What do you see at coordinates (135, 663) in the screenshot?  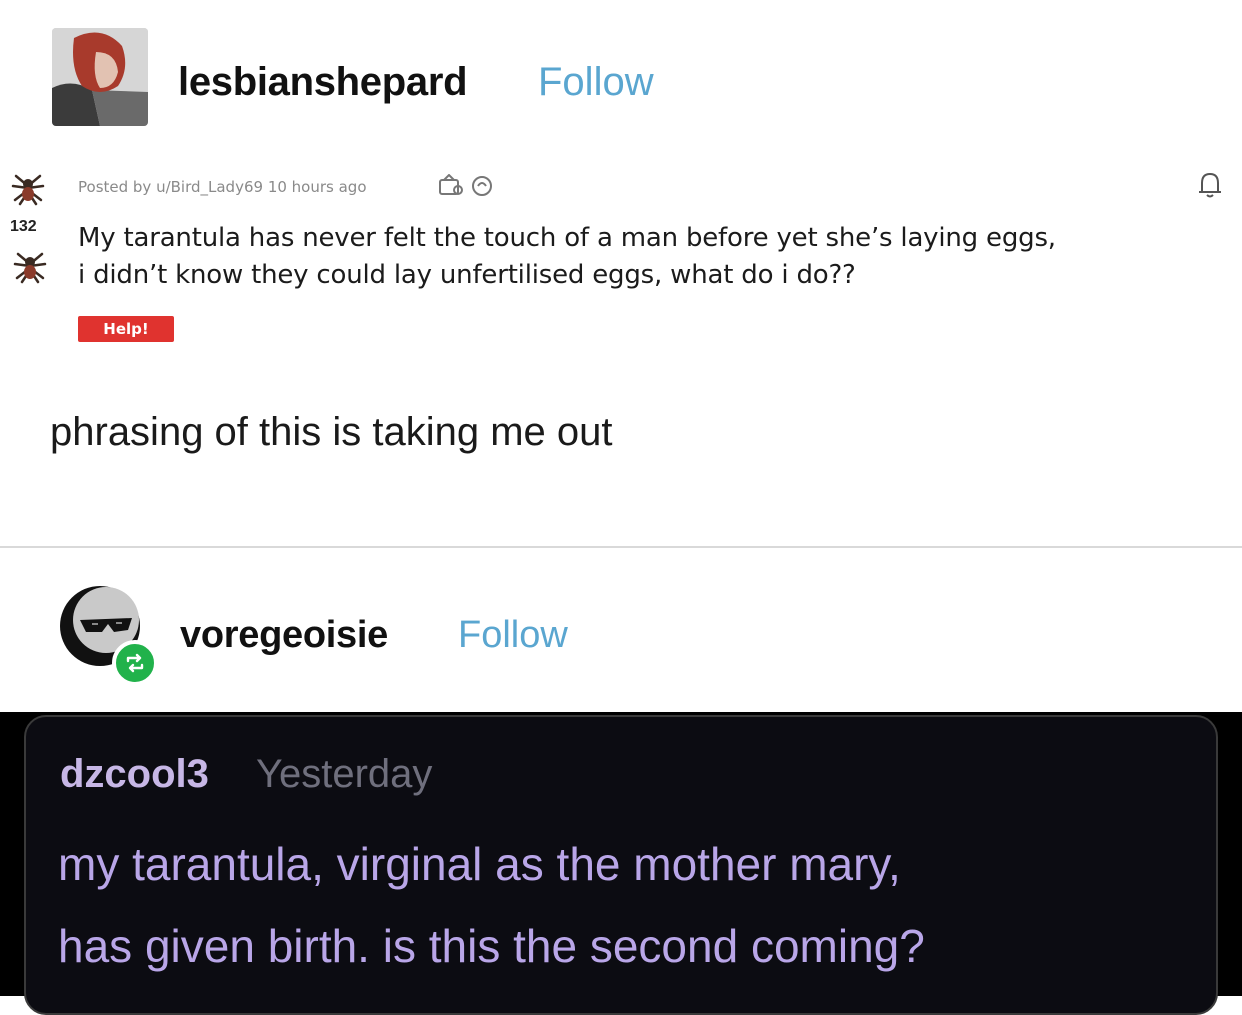 I see `reblog-icon` at bounding box center [135, 663].